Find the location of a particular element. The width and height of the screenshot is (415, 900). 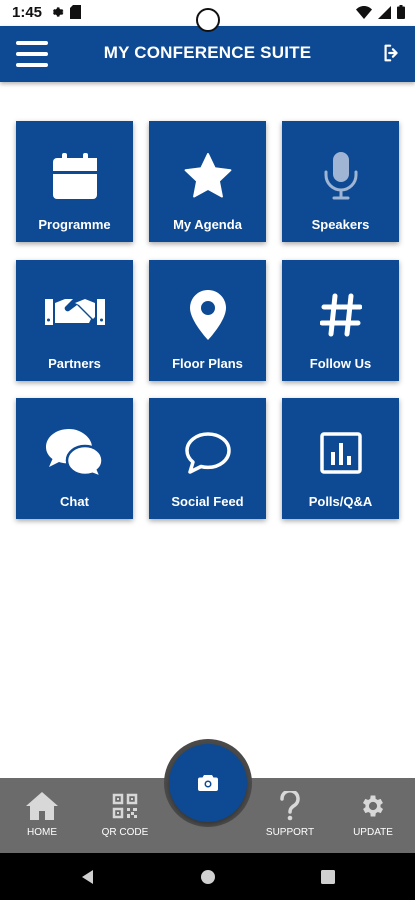

tile-speakers: Speakers is located at coordinates (340, 181).